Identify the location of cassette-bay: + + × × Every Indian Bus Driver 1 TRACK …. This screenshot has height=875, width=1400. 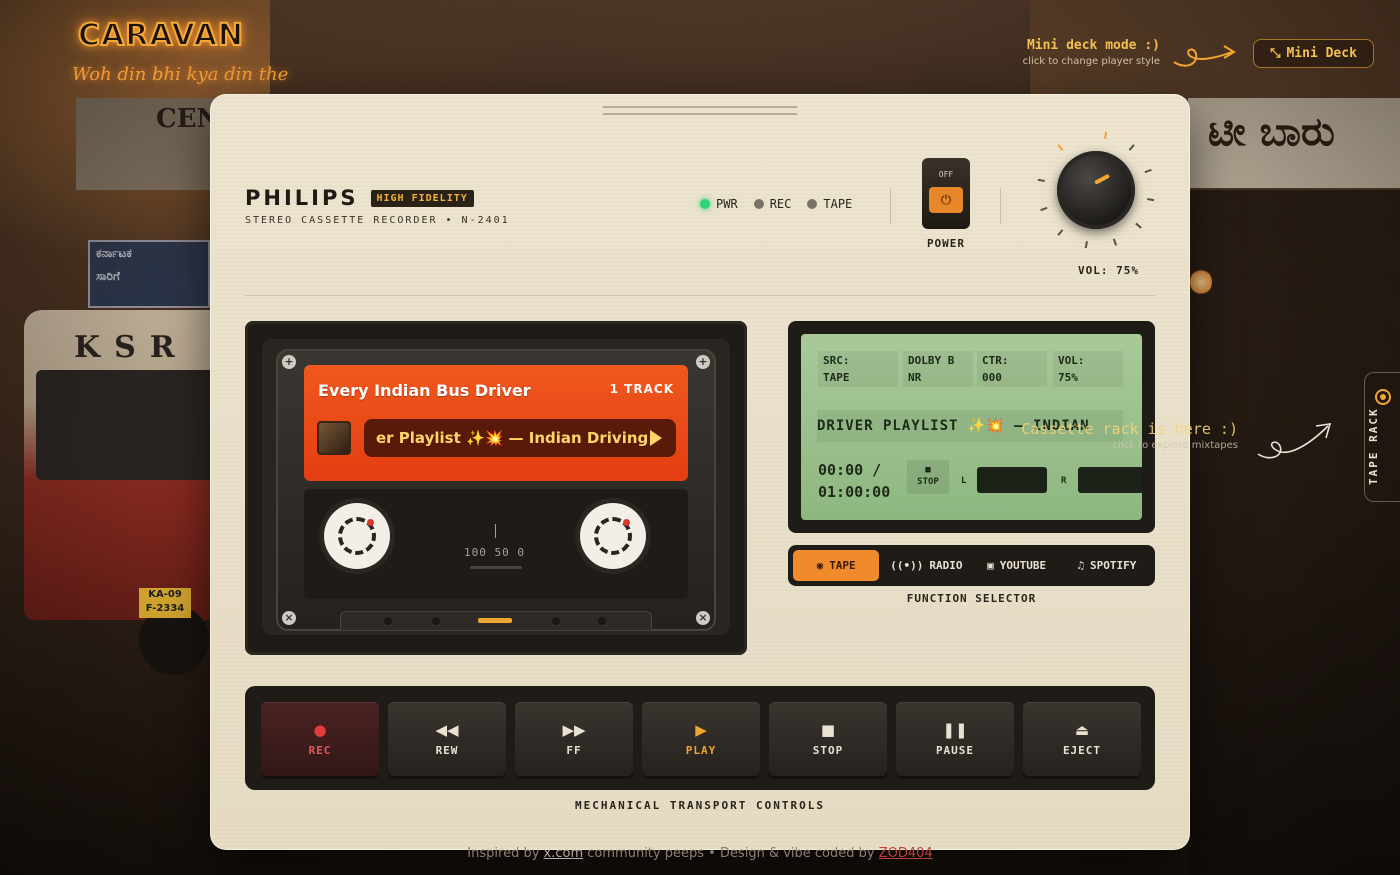
(496, 488).